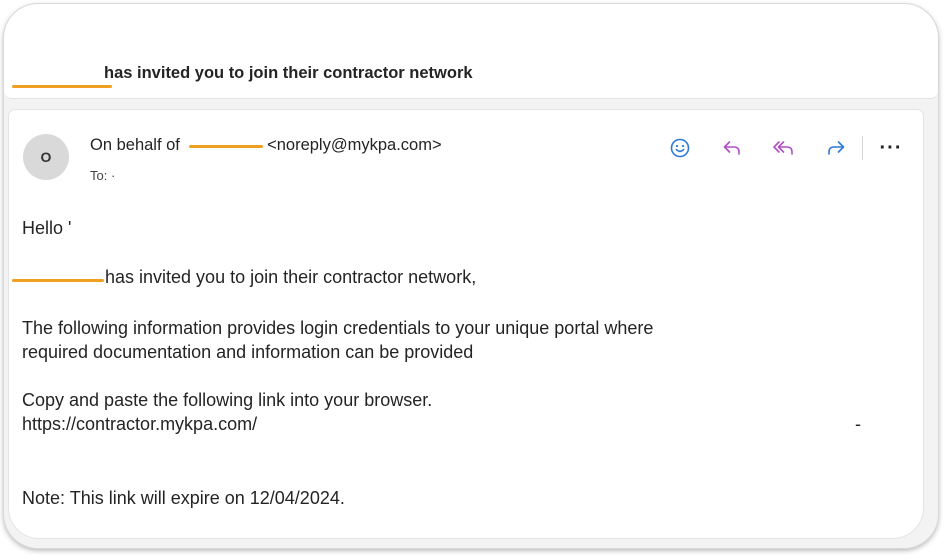 Image resolution: width=946 pixels, height=556 pixels. Describe the element at coordinates (891, 148) in the screenshot. I see `more-options-button: ···` at that location.